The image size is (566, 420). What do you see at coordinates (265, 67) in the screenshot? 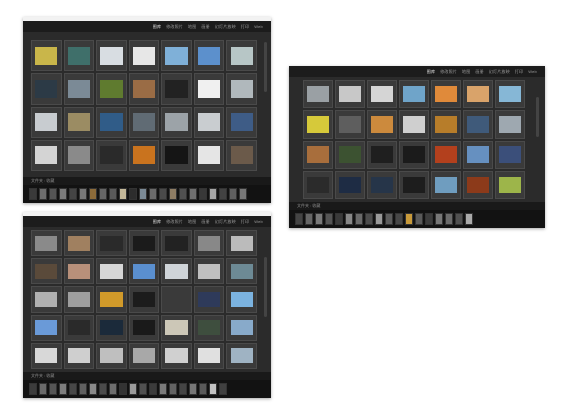
I see `vertical-scrollbar` at bounding box center [265, 67].